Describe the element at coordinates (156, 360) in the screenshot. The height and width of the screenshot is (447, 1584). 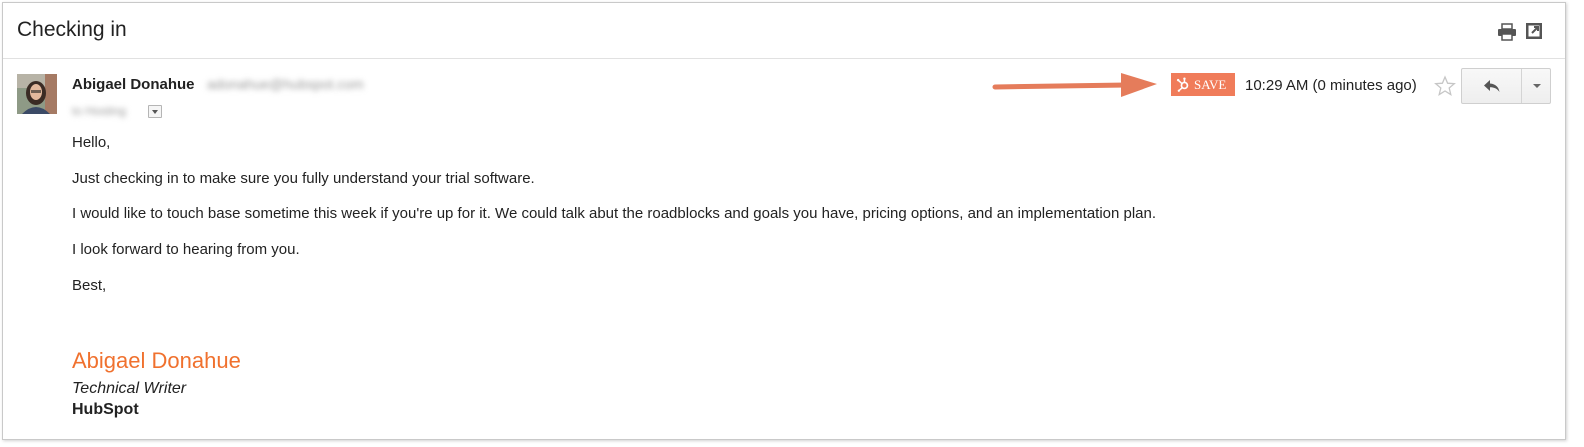
I see `signature-name: Abigael Donahue` at that location.